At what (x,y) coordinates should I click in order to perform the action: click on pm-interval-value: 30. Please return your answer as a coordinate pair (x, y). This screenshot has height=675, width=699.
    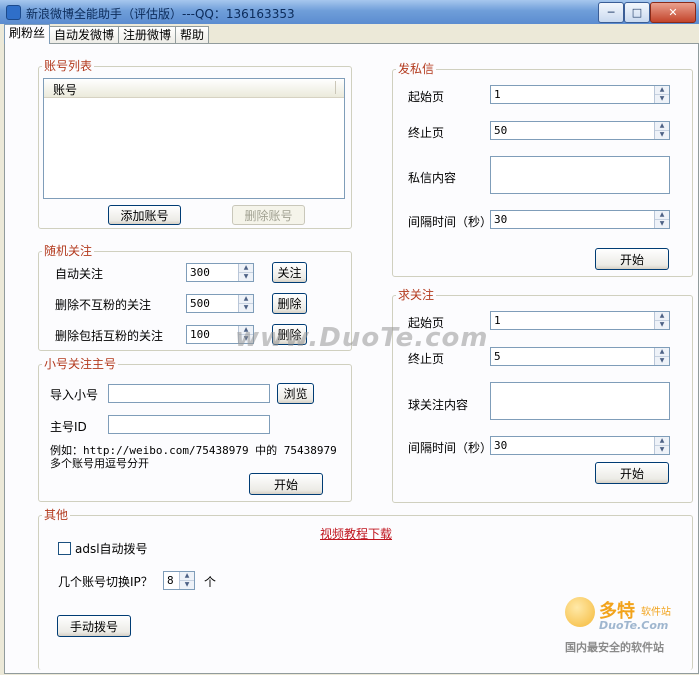
    Looking at the image, I should click on (501, 219).